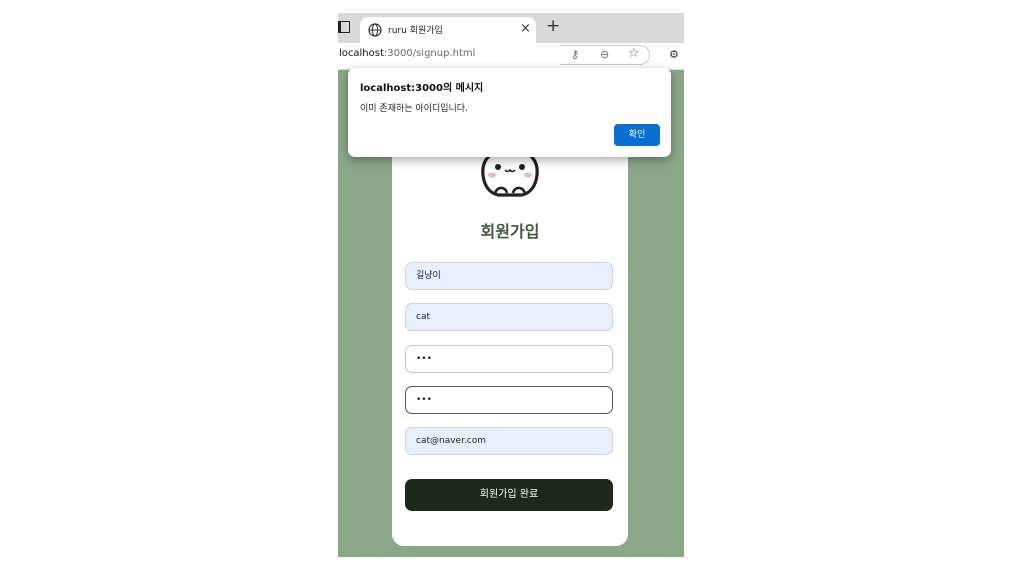 The width and height of the screenshot is (1024, 571). What do you see at coordinates (509, 276) in the screenshot?
I see `name-input: 길냥이` at bounding box center [509, 276].